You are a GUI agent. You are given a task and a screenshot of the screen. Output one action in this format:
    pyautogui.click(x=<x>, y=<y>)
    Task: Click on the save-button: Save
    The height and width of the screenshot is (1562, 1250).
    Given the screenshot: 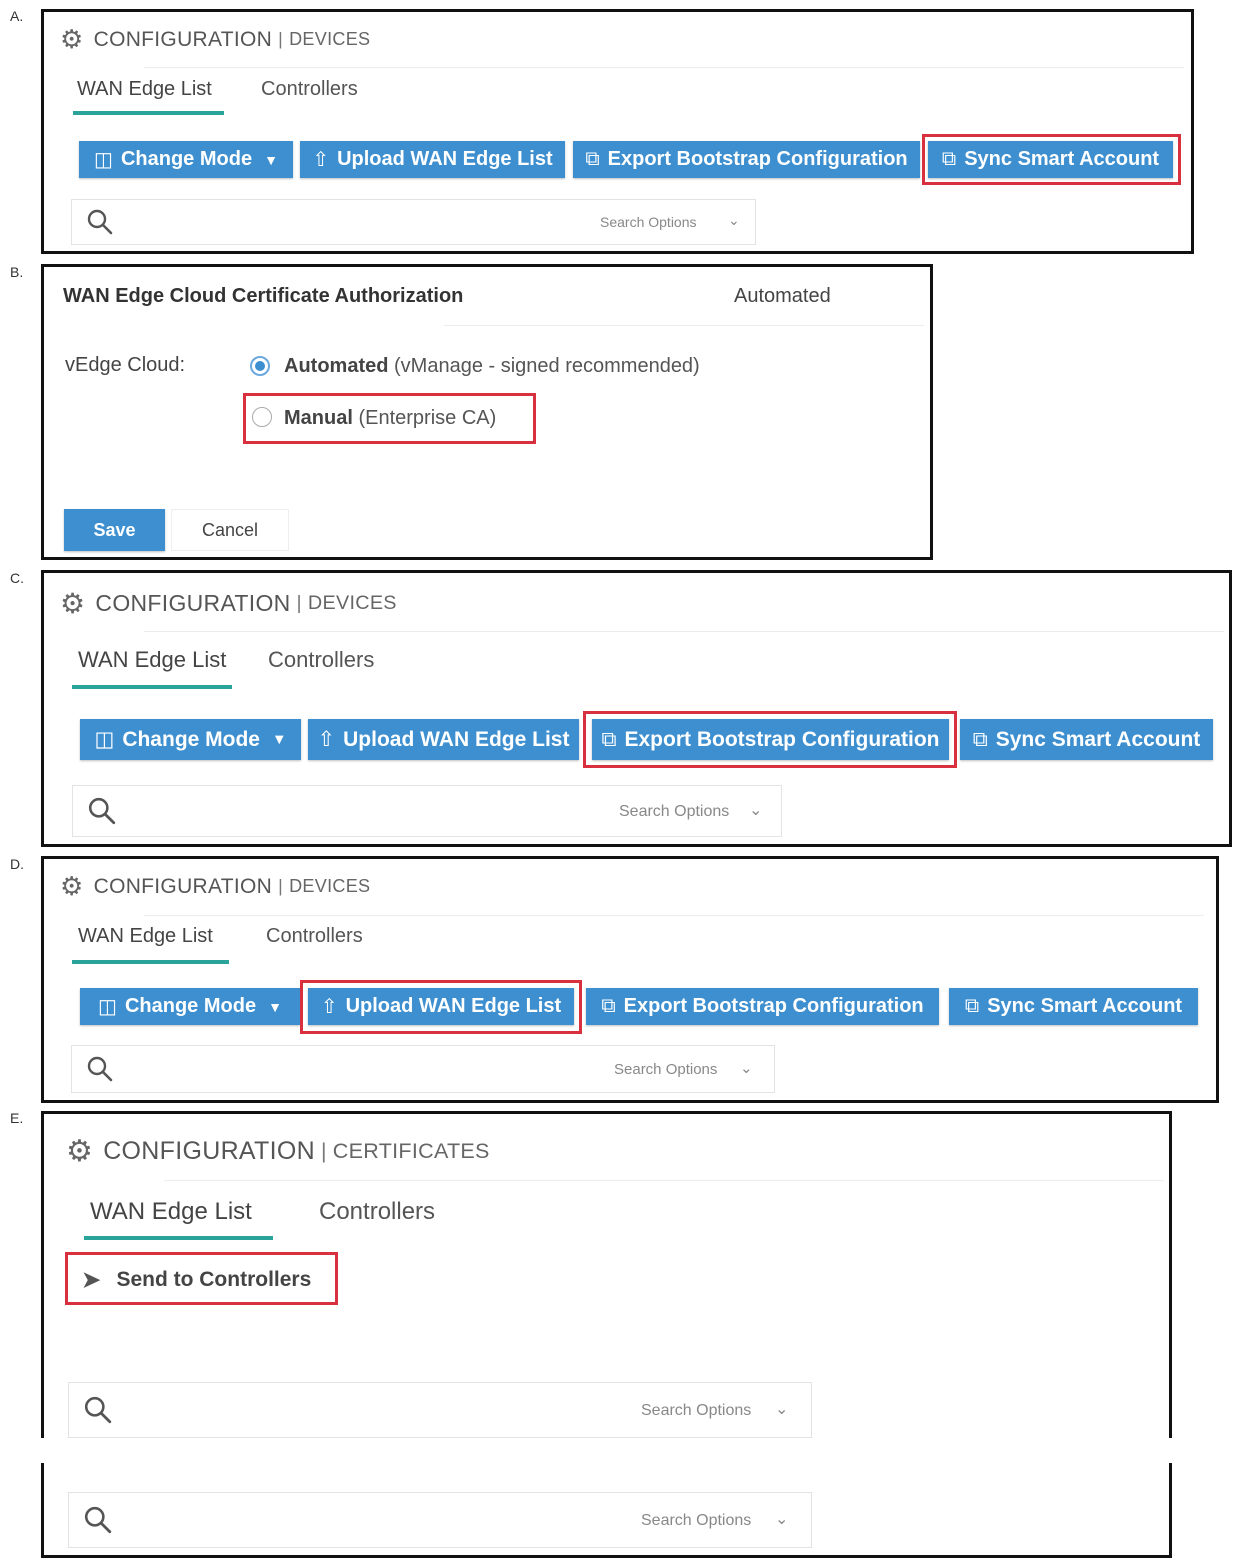 What is the action you would take?
    pyautogui.click(x=114, y=530)
    